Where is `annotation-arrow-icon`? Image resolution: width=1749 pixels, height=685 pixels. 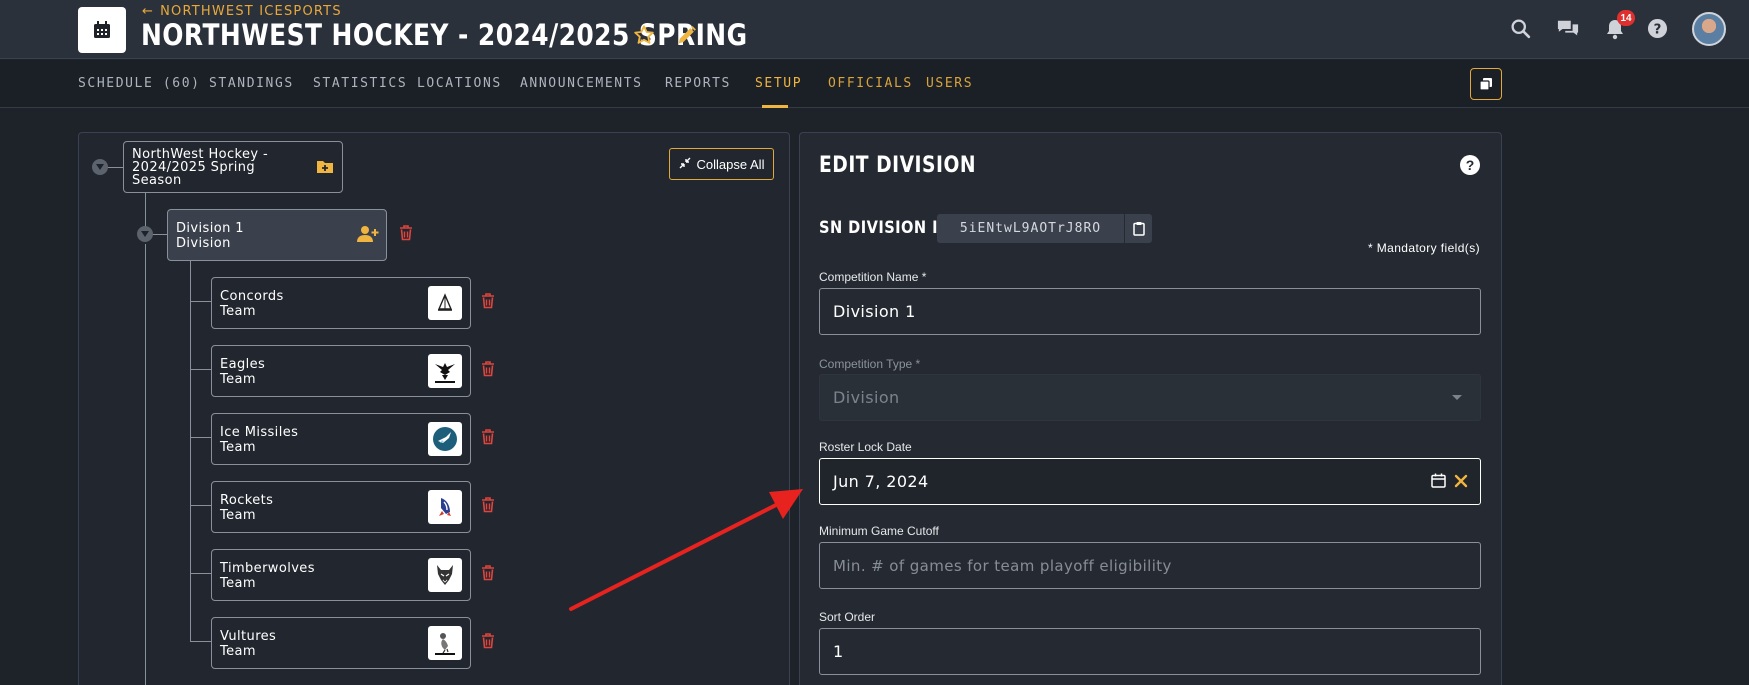 annotation-arrow-icon is located at coordinates (686, 550).